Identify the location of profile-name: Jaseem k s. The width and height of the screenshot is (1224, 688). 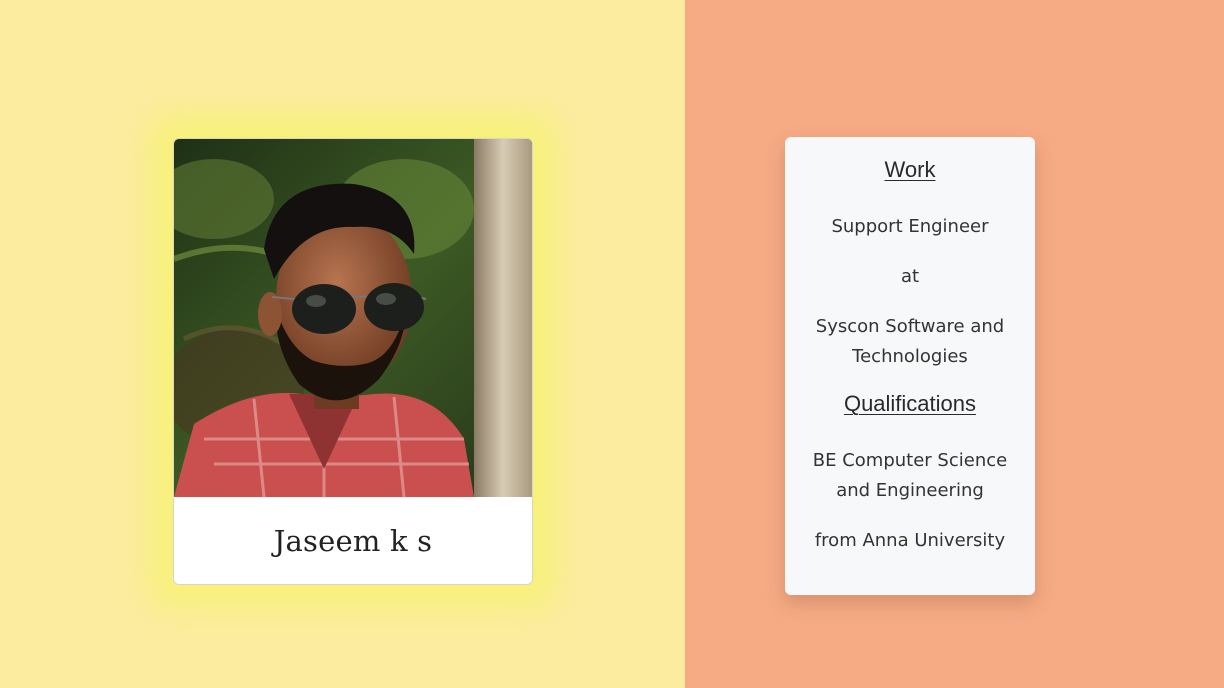
(353, 540).